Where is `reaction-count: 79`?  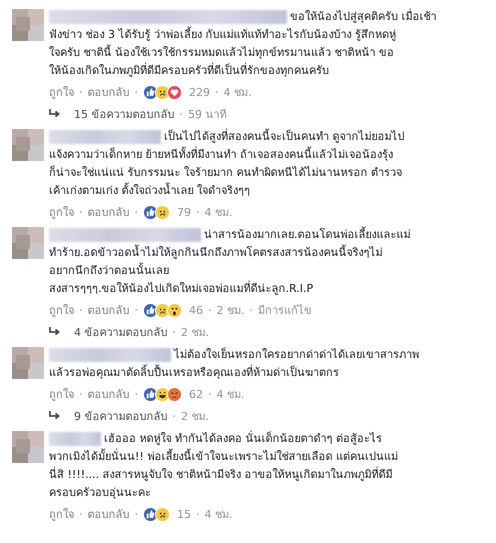 reaction-count: 79 is located at coordinates (184, 212).